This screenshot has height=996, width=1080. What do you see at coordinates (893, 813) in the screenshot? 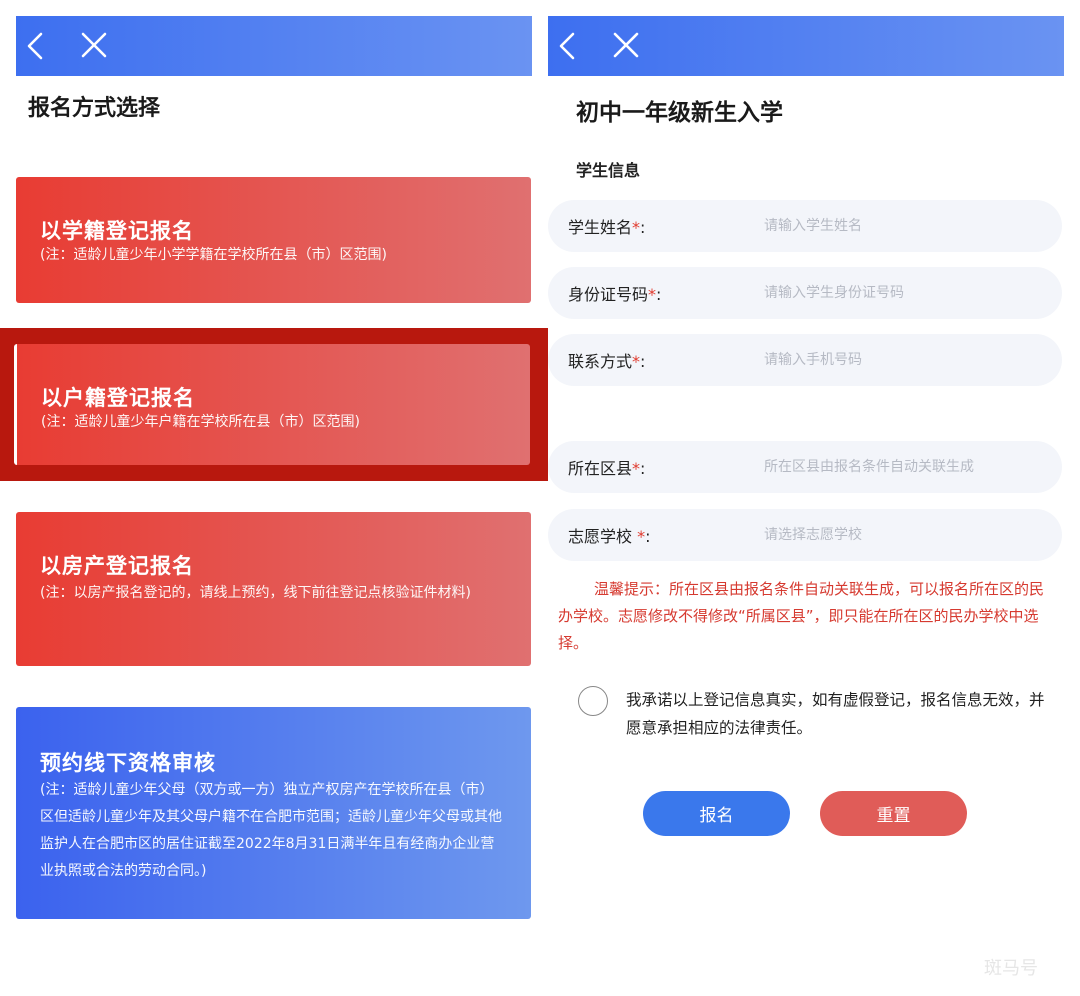
I see `reset-button: 重置` at bounding box center [893, 813].